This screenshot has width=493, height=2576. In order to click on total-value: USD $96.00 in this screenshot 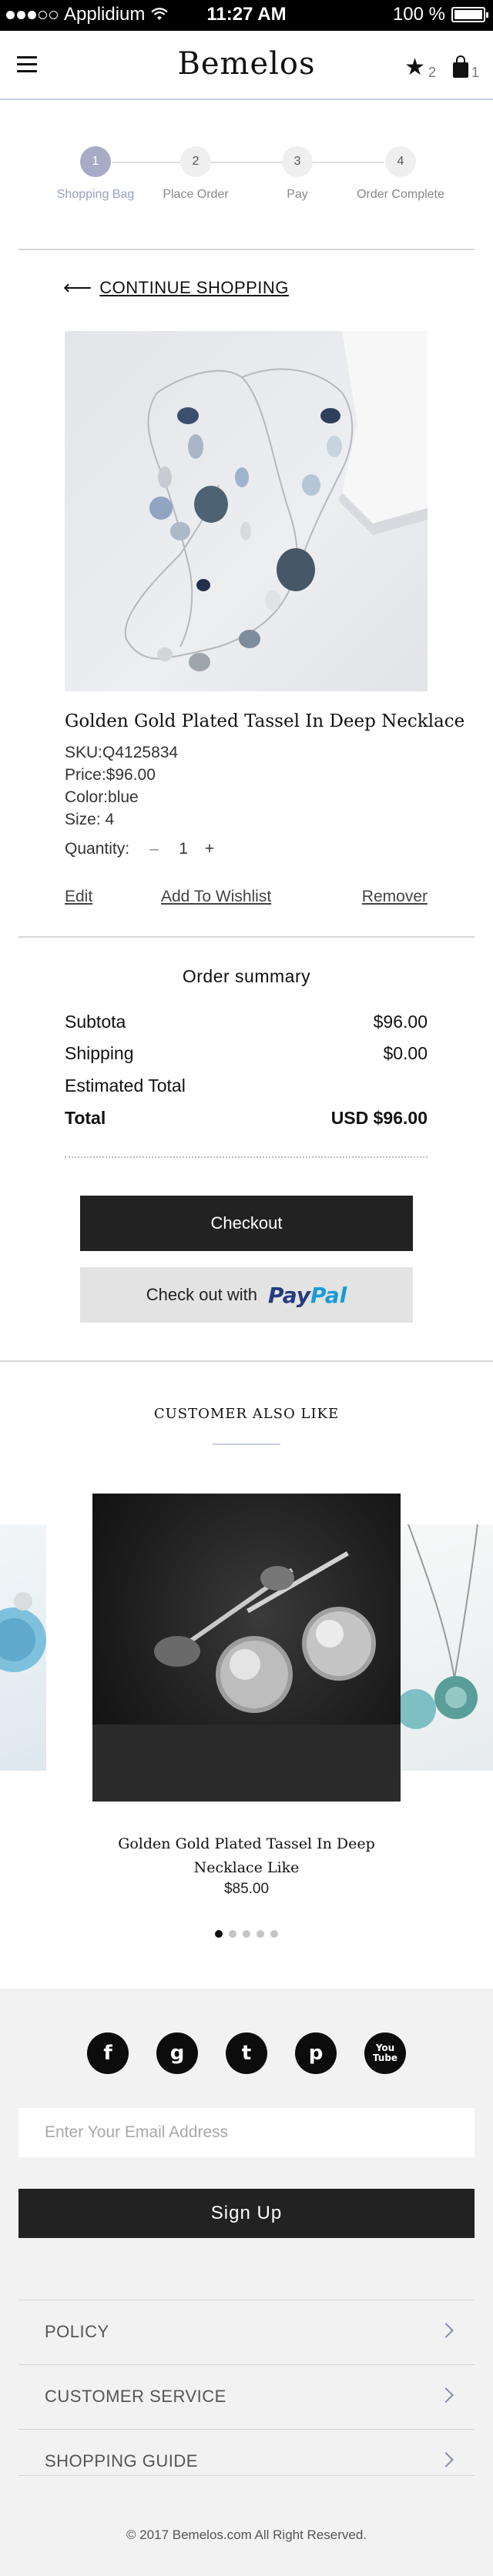, I will do `click(379, 1118)`.